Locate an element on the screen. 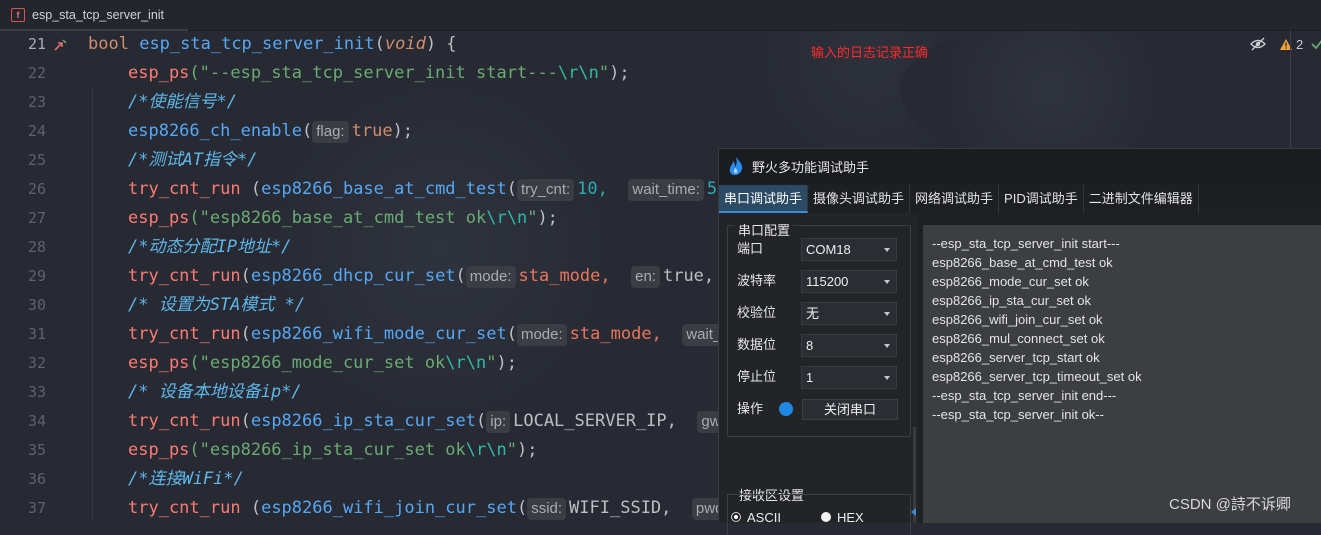 The width and height of the screenshot is (1321, 535). hex-label: HEX is located at coordinates (850, 517).